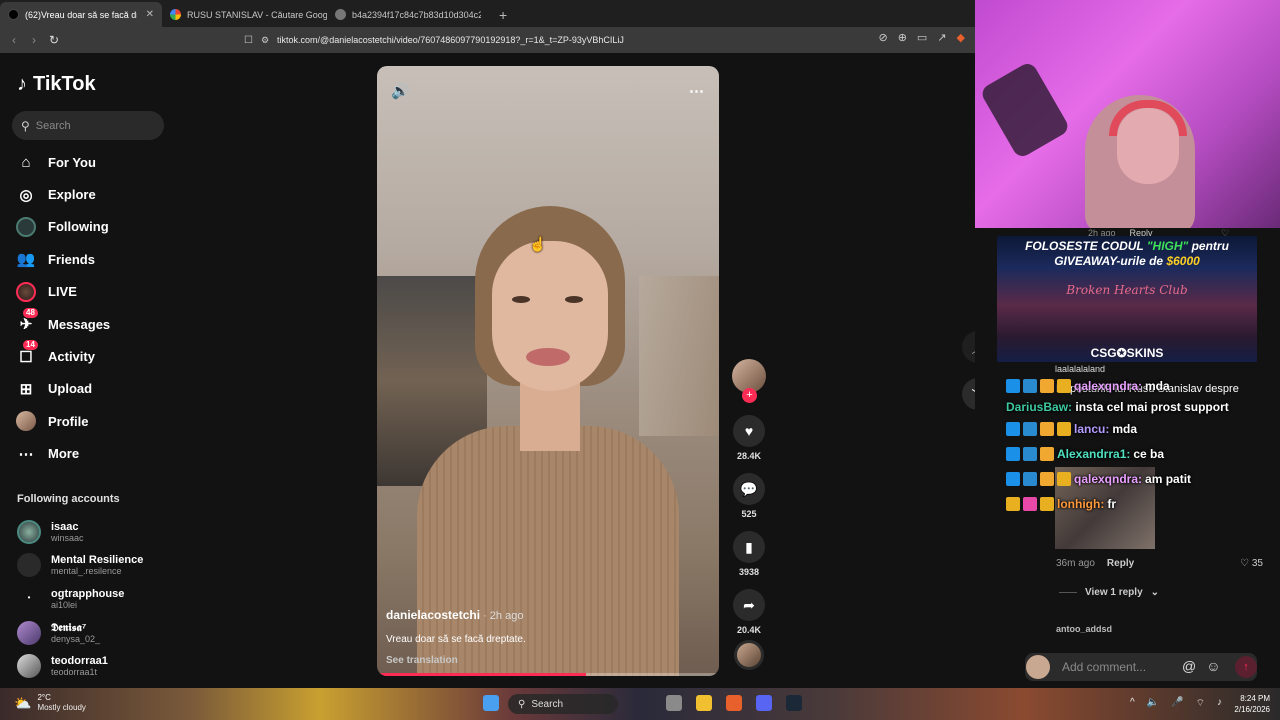 This screenshot has height=720, width=1280. Describe the element at coordinates (23, 702) in the screenshot. I see `cloud-icon: ⛅` at that location.